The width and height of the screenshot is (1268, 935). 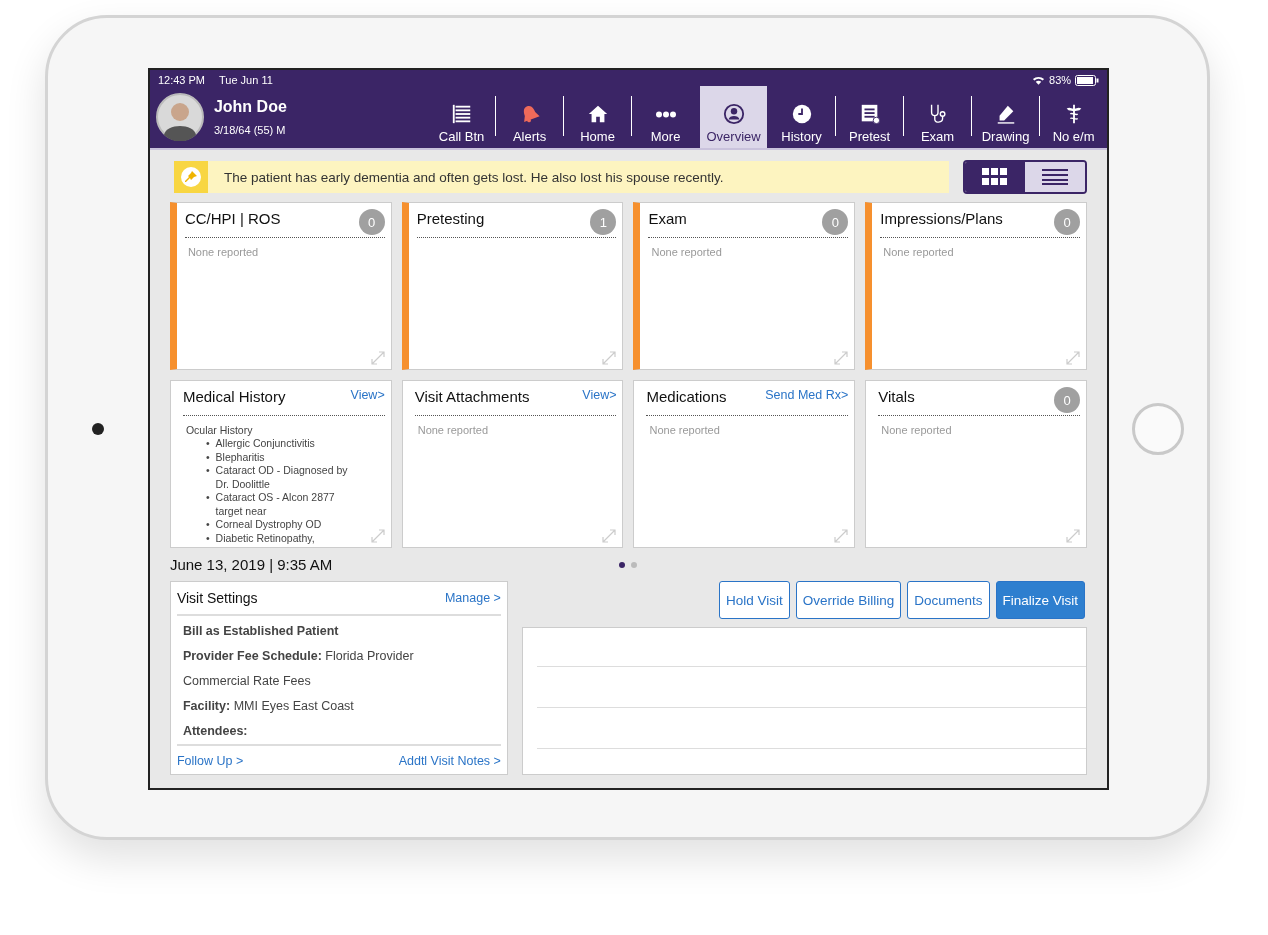 What do you see at coordinates (1006, 117) in the screenshot?
I see `nav-tab: Drawing` at bounding box center [1006, 117].